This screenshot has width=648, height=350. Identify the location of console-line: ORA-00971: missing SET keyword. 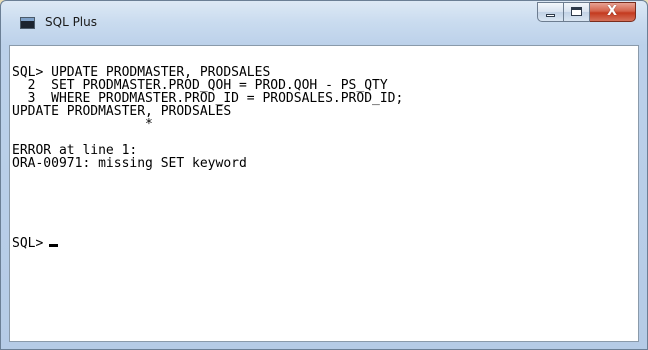
(129, 163).